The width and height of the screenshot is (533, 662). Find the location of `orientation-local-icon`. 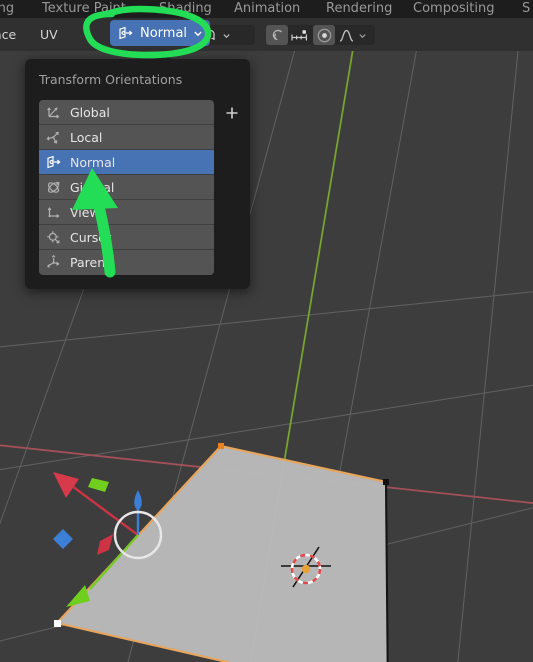

orientation-local-icon is located at coordinates (52, 137).